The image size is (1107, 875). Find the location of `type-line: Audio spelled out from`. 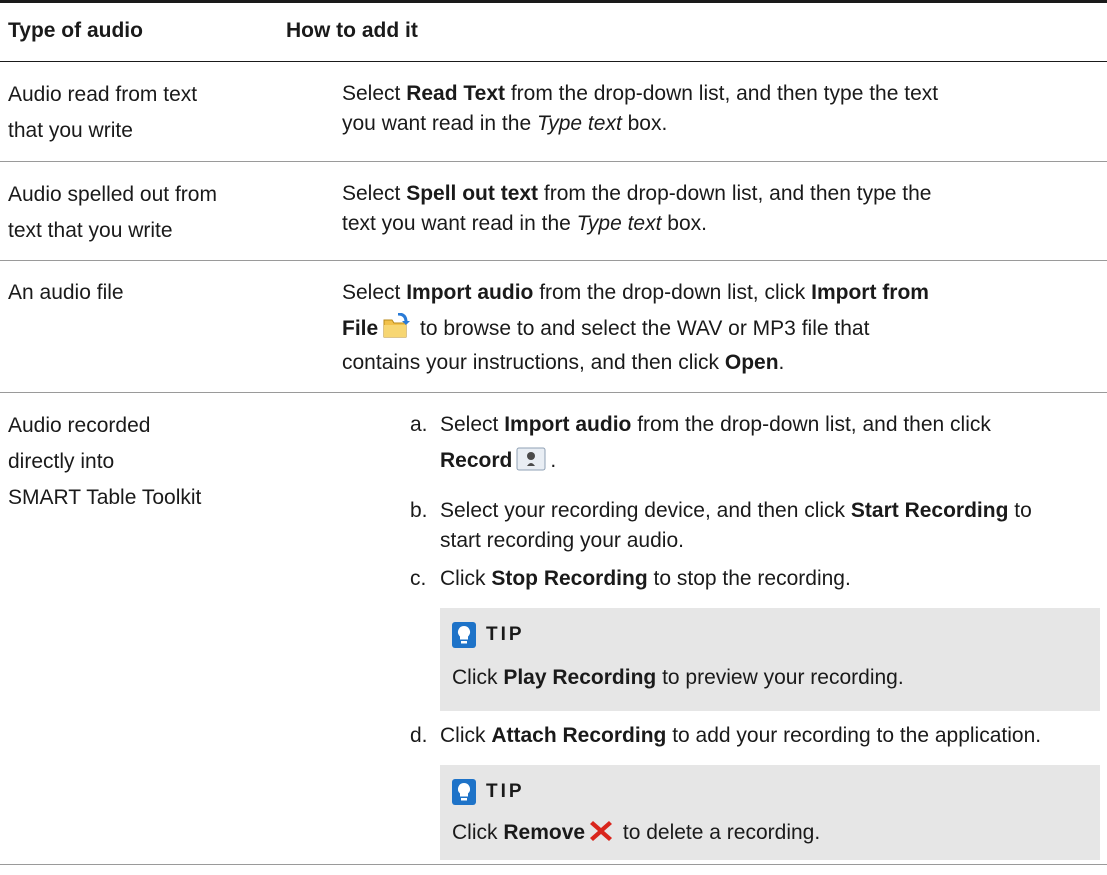

type-line: Audio spelled out from is located at coordinates (112, 194).